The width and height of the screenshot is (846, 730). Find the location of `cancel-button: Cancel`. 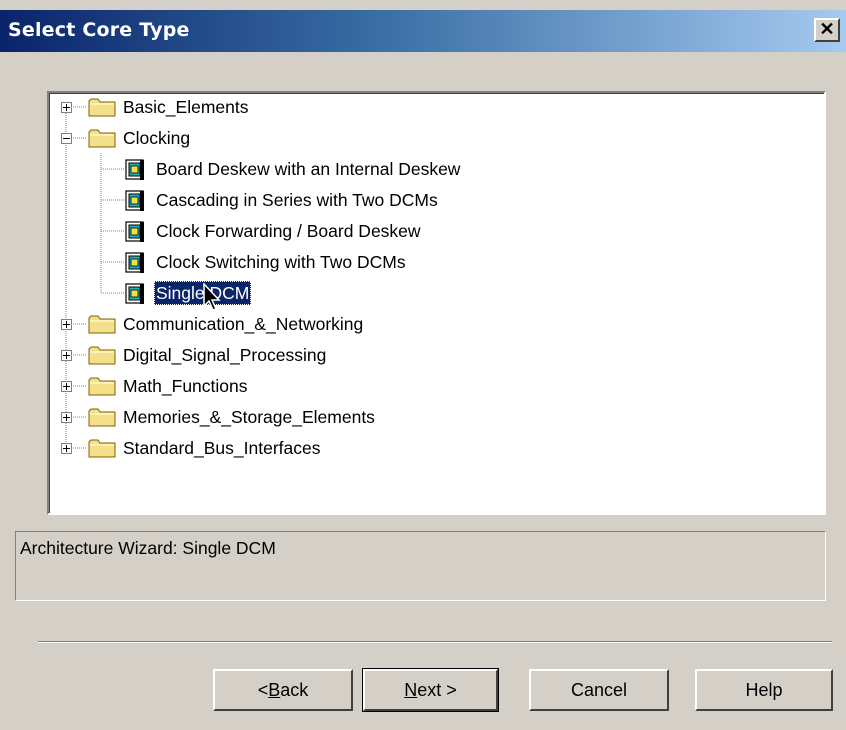

cancel-button: Cancel is located at coordinates (599, 690).